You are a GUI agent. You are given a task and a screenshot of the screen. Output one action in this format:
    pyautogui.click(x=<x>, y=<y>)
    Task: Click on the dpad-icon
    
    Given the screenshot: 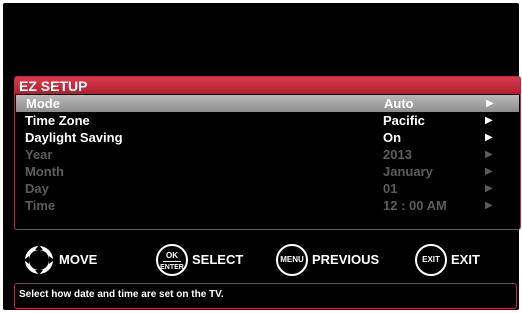 What is the action you would take?
    pyautogui.click(x=39, y=260)
    